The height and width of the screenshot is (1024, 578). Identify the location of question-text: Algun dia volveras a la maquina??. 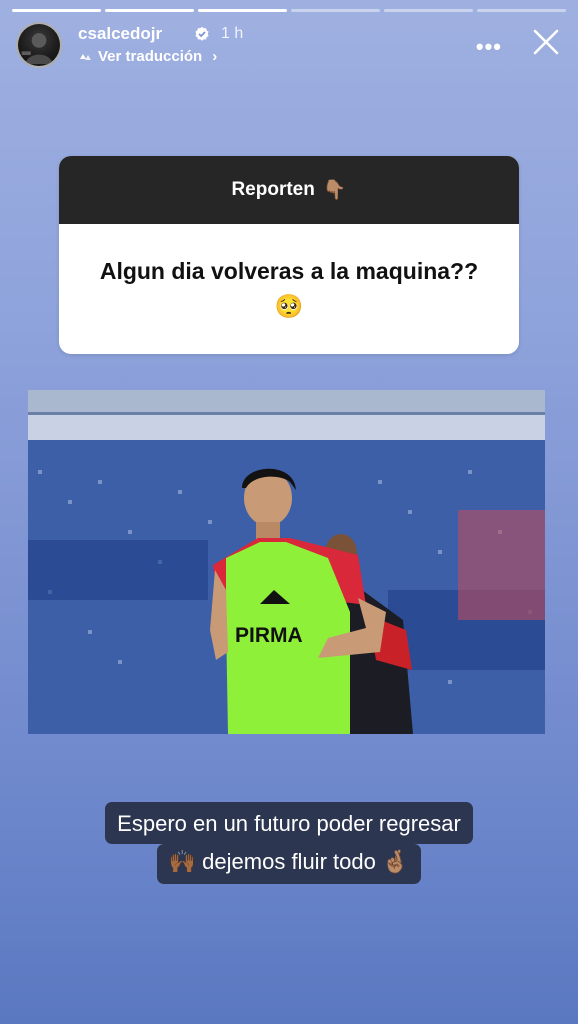
(289, 271).